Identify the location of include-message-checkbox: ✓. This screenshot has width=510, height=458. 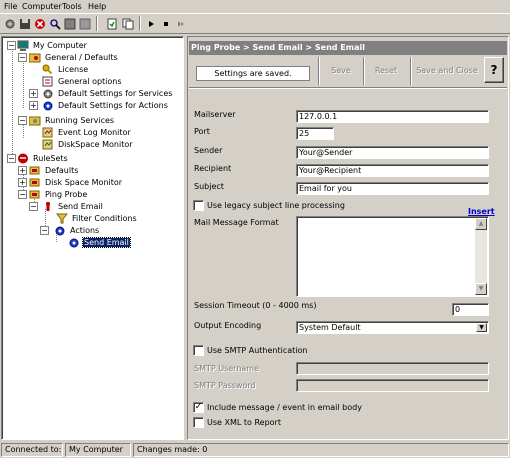
(198, 407).